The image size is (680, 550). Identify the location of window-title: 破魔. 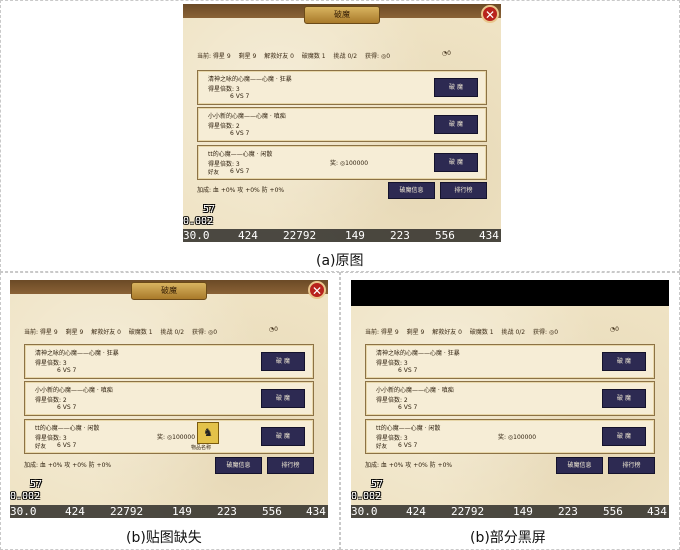
(169, 291).